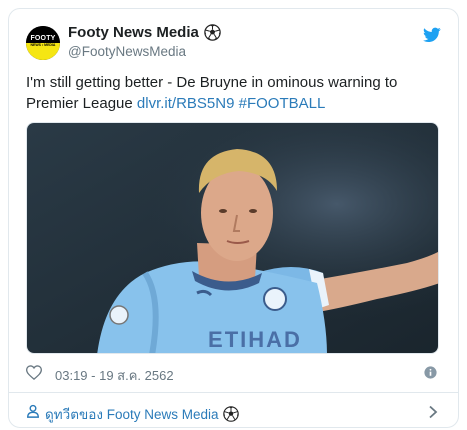 The image size is (467, 430). Describe the element at coordinates (133, 32) in the screenshot. I see `author-display-name: Footy News Media` at that location.